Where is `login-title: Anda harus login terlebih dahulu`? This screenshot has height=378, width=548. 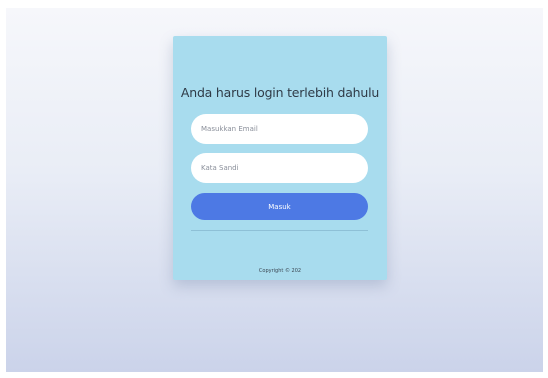
login-title: Anda harus login terlebih dahulu is located at coordinates (280, 92).